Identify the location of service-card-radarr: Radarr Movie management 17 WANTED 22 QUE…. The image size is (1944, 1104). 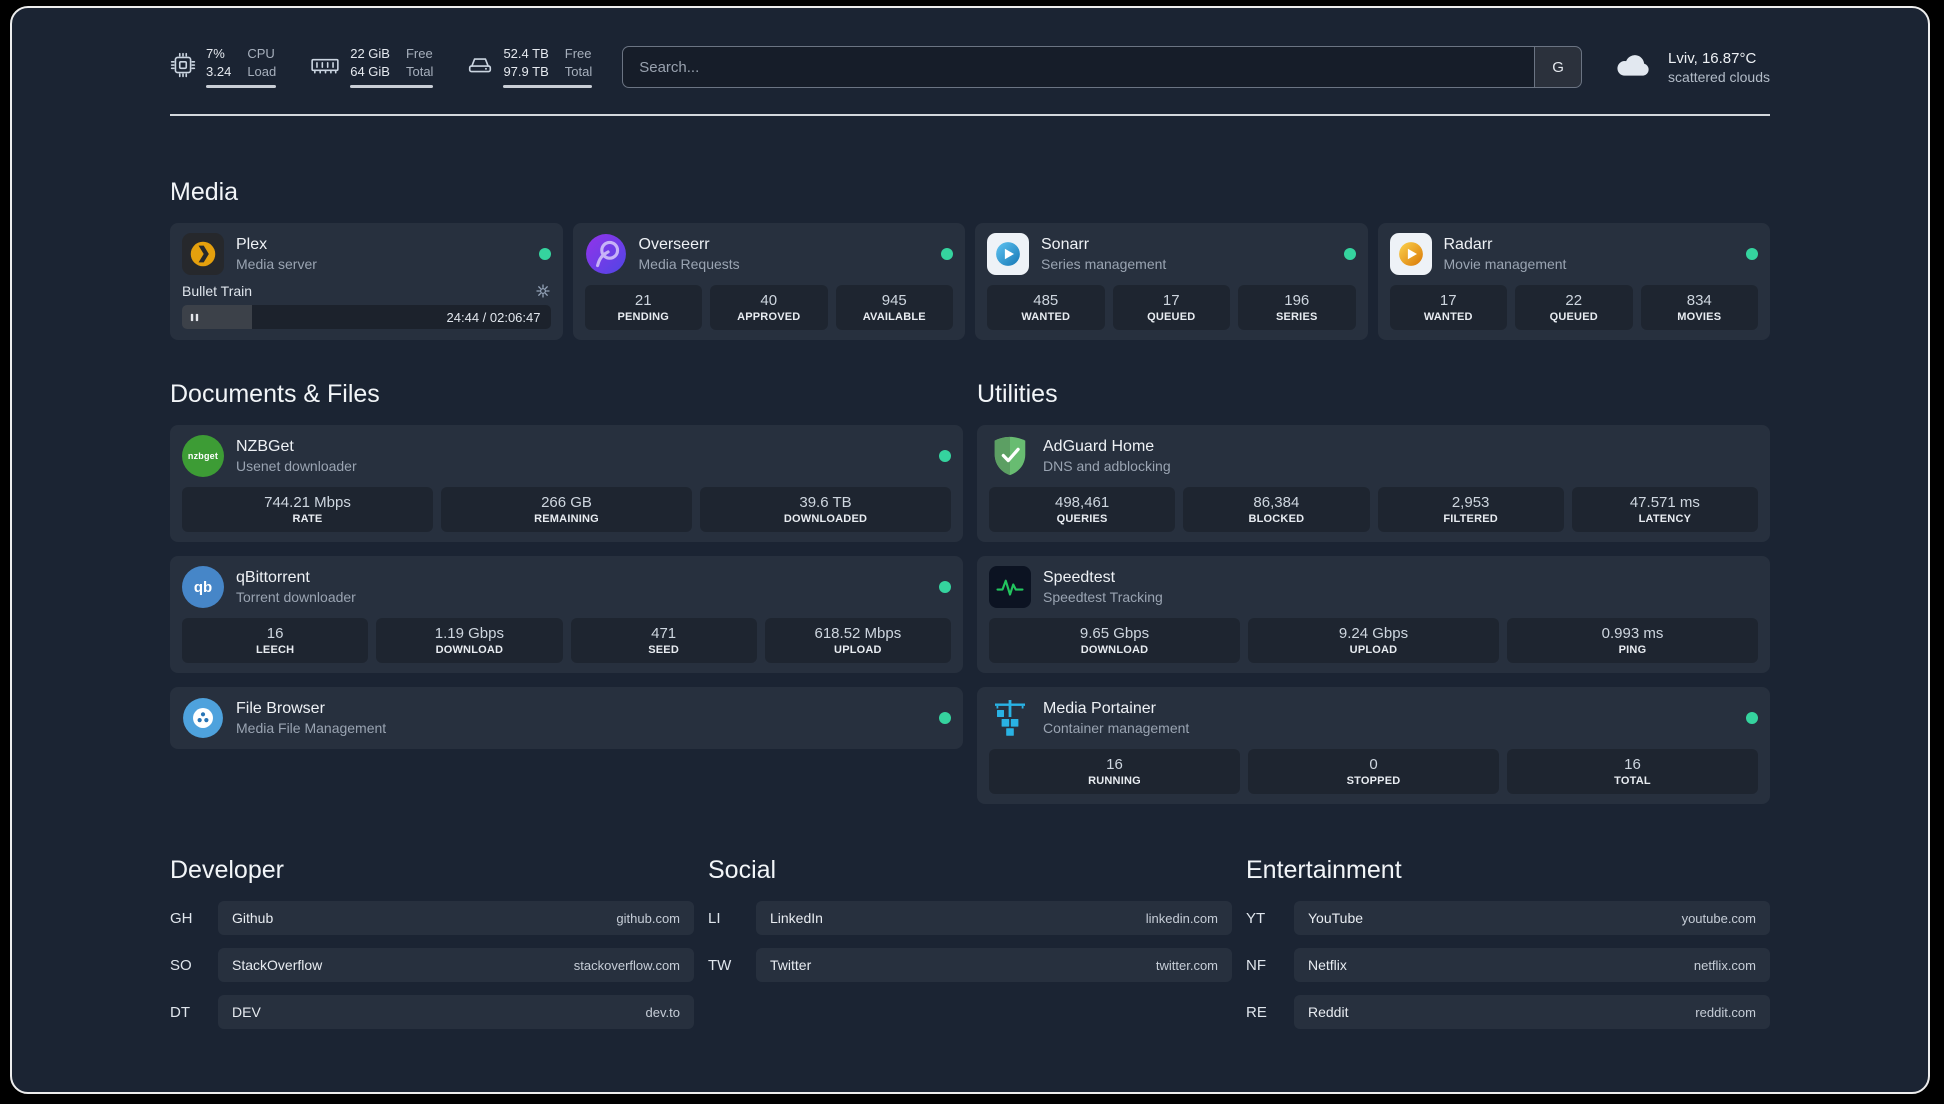
(1573, 281).